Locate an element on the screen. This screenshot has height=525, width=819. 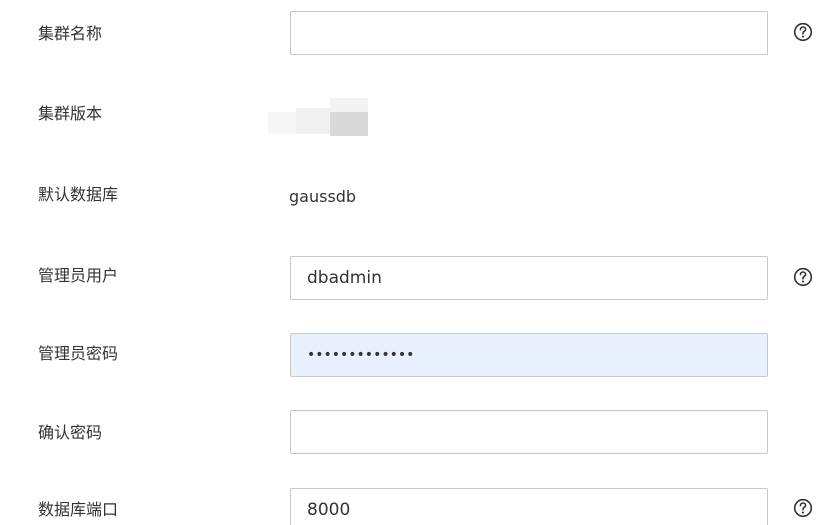
cluster-version-value-obscured is located at coordinates (318, 118).